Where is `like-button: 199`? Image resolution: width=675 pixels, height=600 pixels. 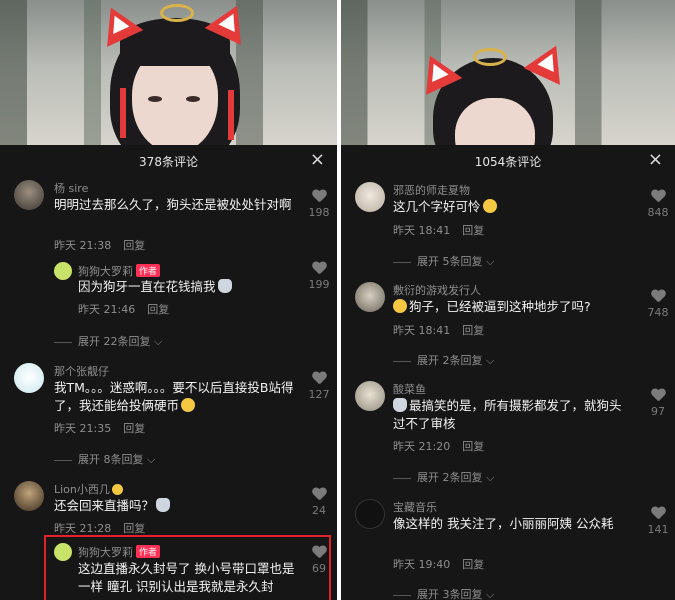 like-button: 199 is located at coordinates (319, 276).